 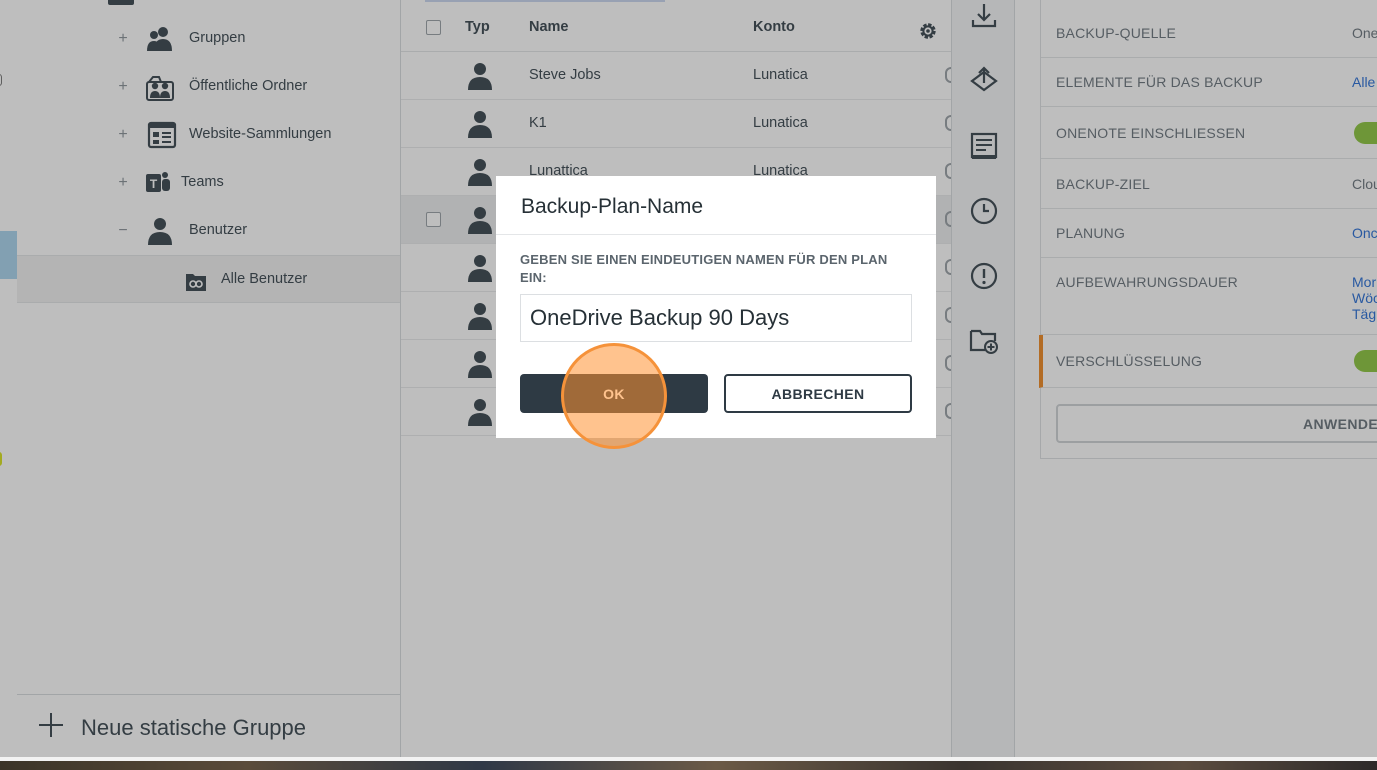 What do you see at coordinates (716, 318) in the screenshot?
I see `plan-name-input` at bounding box center [716, 318].